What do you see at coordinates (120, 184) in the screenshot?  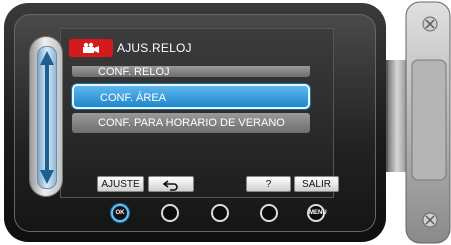 I see `adjust-button: AJUSTE` at bounding box center [120, 184].